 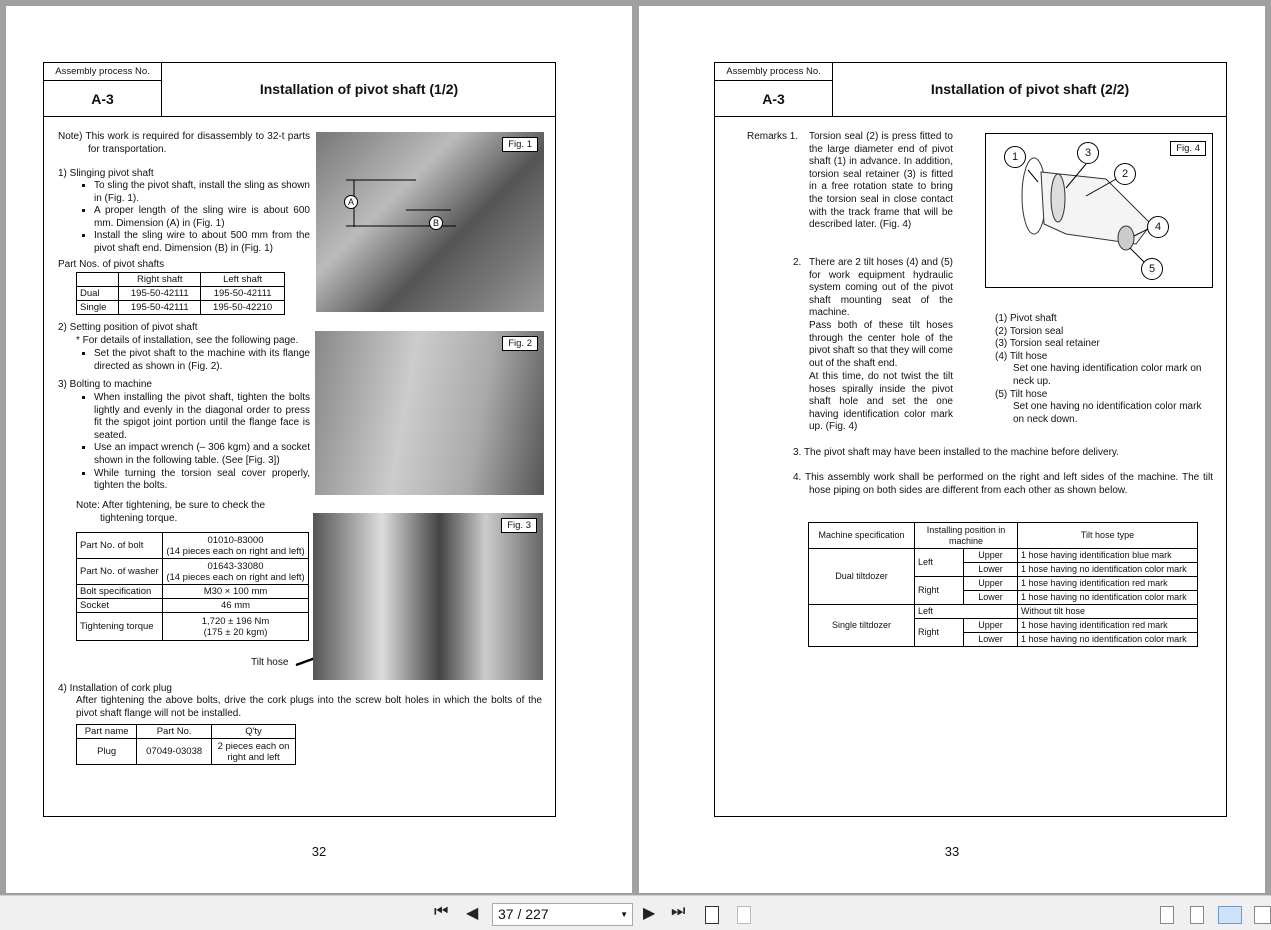 I want to click on cell: Q'ty, so click(x=253, y=731).